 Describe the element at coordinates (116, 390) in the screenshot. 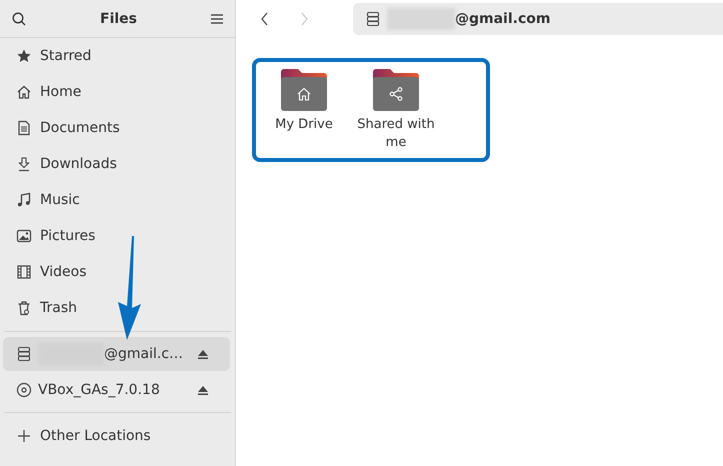

I see `sidebar-item: VBox_GAs_7.0.18` at that location.